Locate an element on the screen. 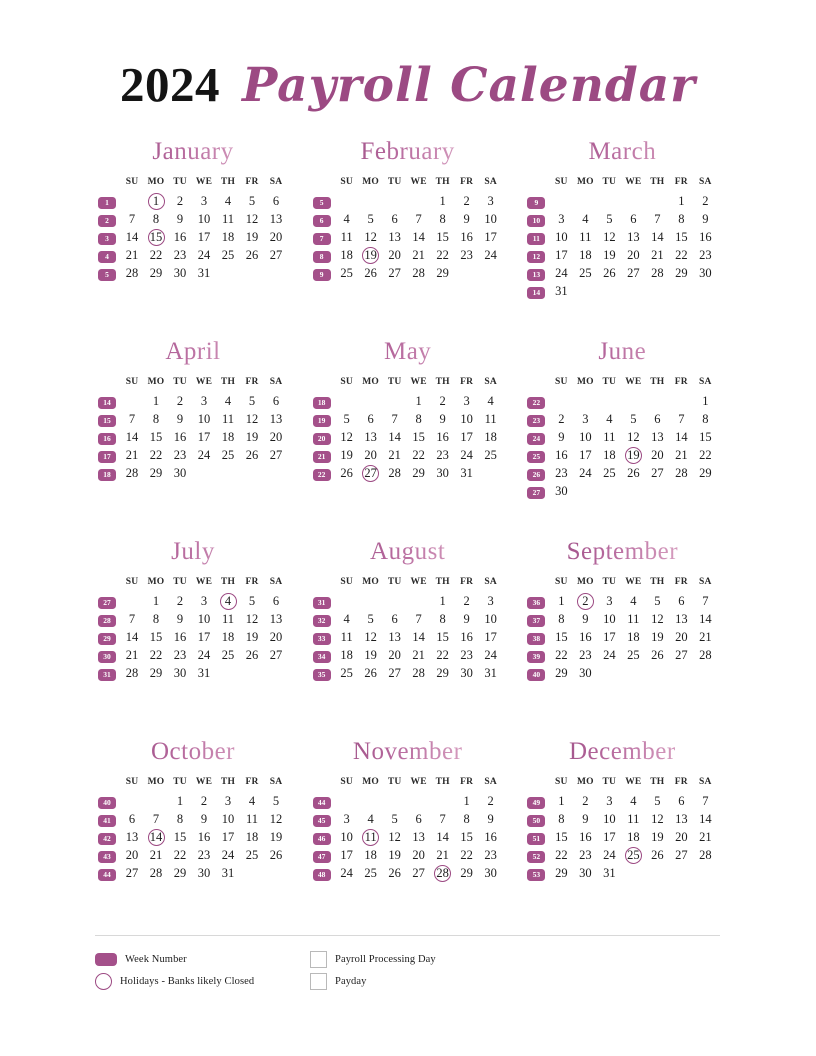  day-cell: 31 is located at coordinates (491, 673).